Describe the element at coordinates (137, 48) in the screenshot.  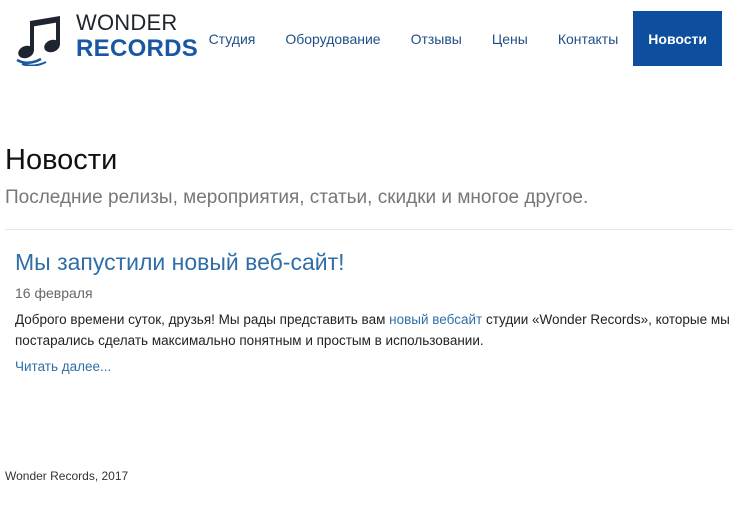
I see `logo-text-line2: RECORDS` at that location.